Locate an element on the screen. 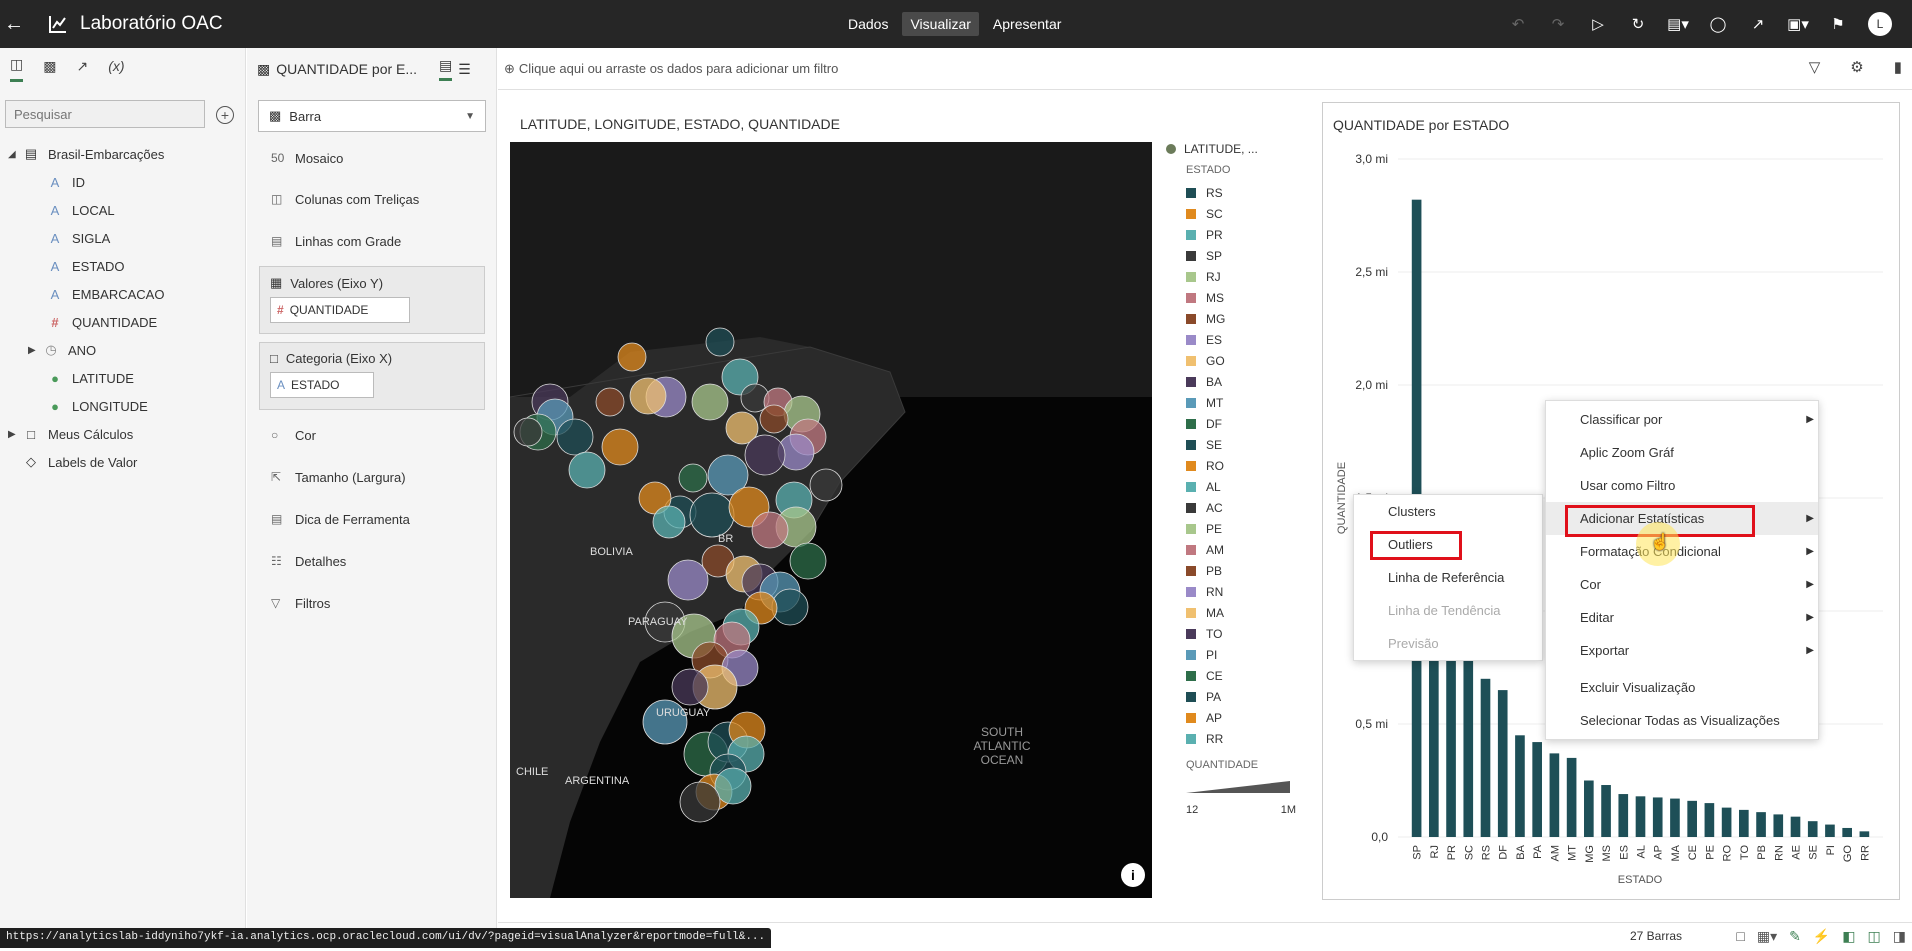  menu-item: Aplic Zoom Gráf is located at coordinates (1682, 452).